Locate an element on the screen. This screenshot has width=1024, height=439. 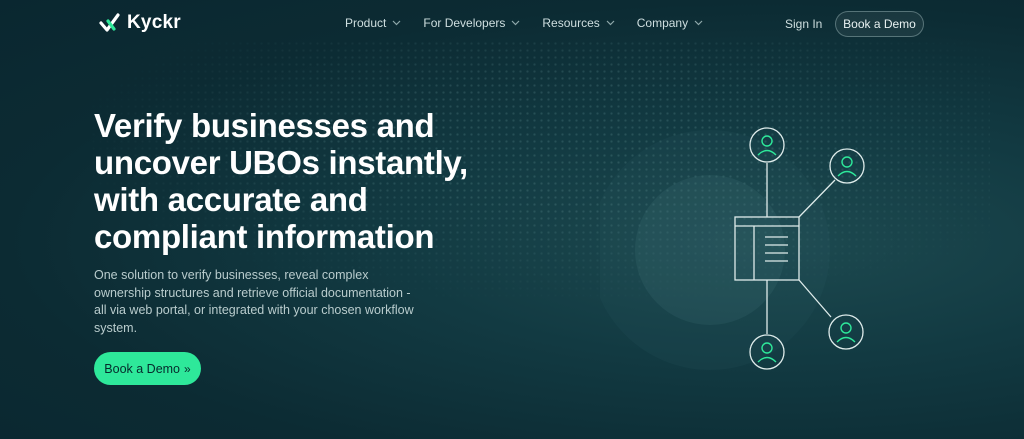
nav-item-label: For Developers is located at coordinates (464, 23).